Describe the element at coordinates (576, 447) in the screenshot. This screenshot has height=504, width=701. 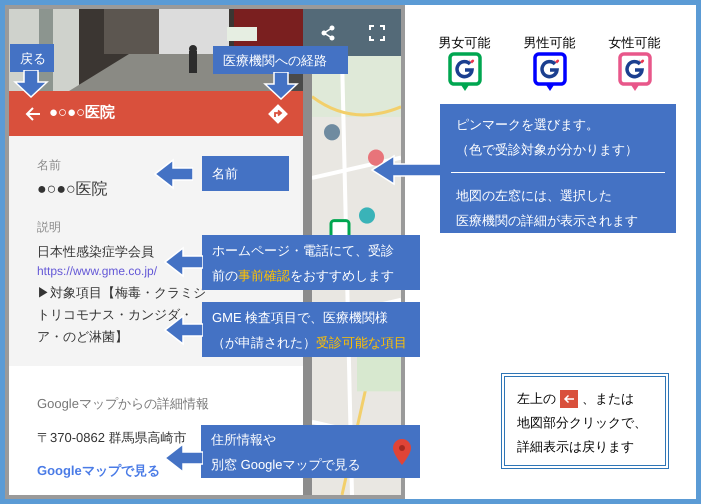
I see `note-text: 詳細表示は戻ります` at that location.